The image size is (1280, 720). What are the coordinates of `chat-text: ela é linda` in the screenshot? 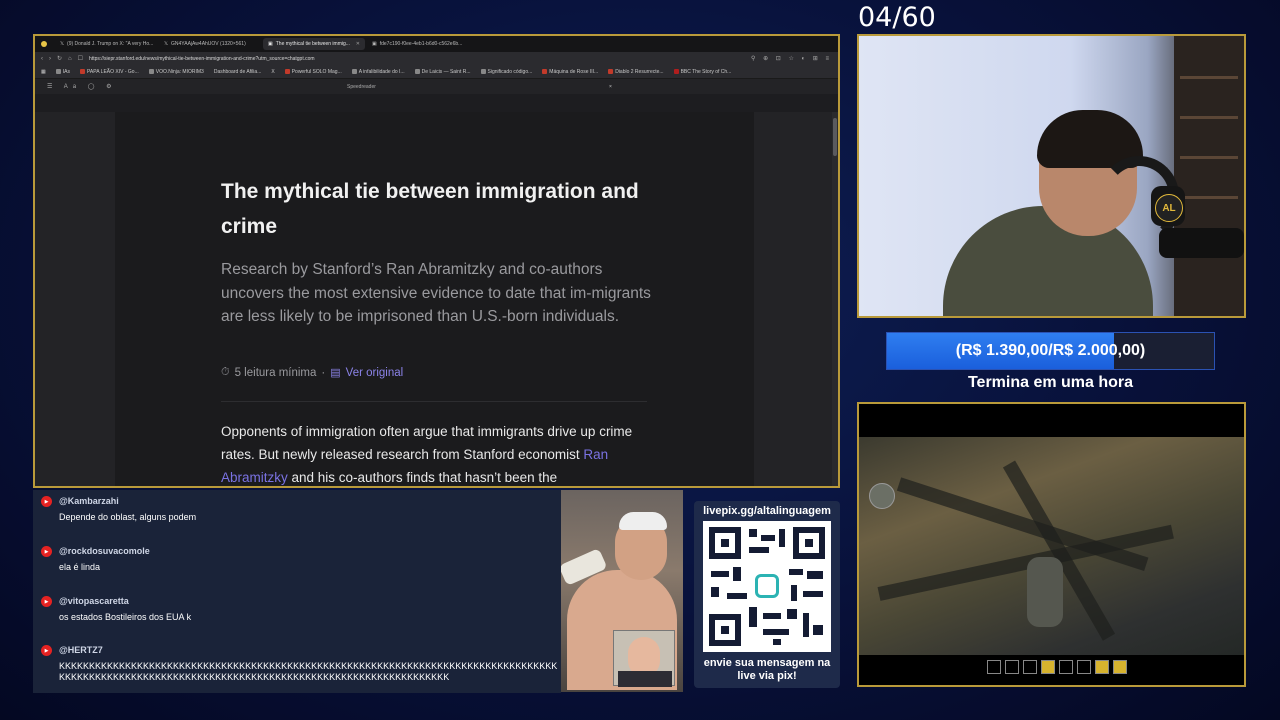 It's located at (80, 567).